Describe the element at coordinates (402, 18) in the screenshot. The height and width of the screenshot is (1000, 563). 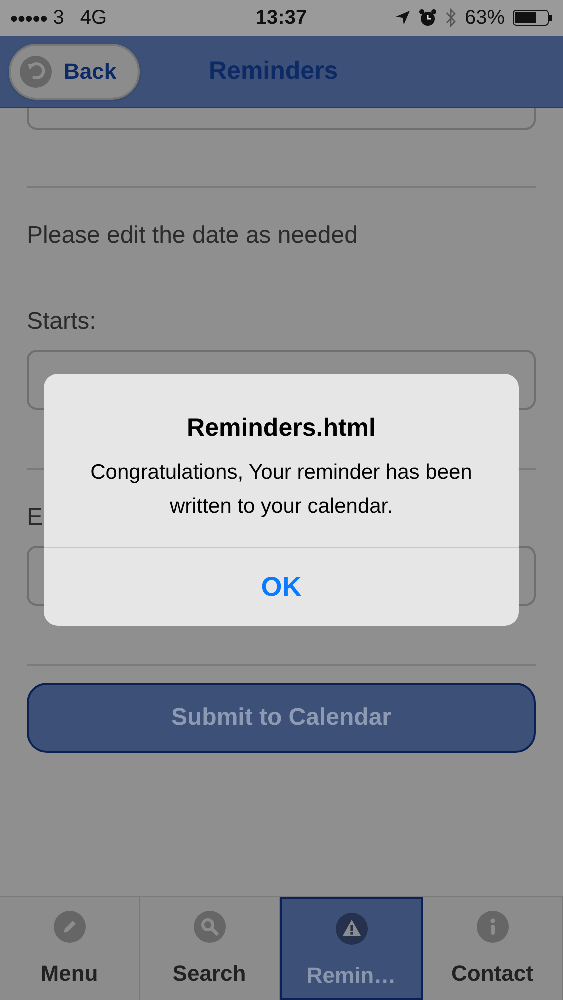
I see `location-arrow-icon` at that location.